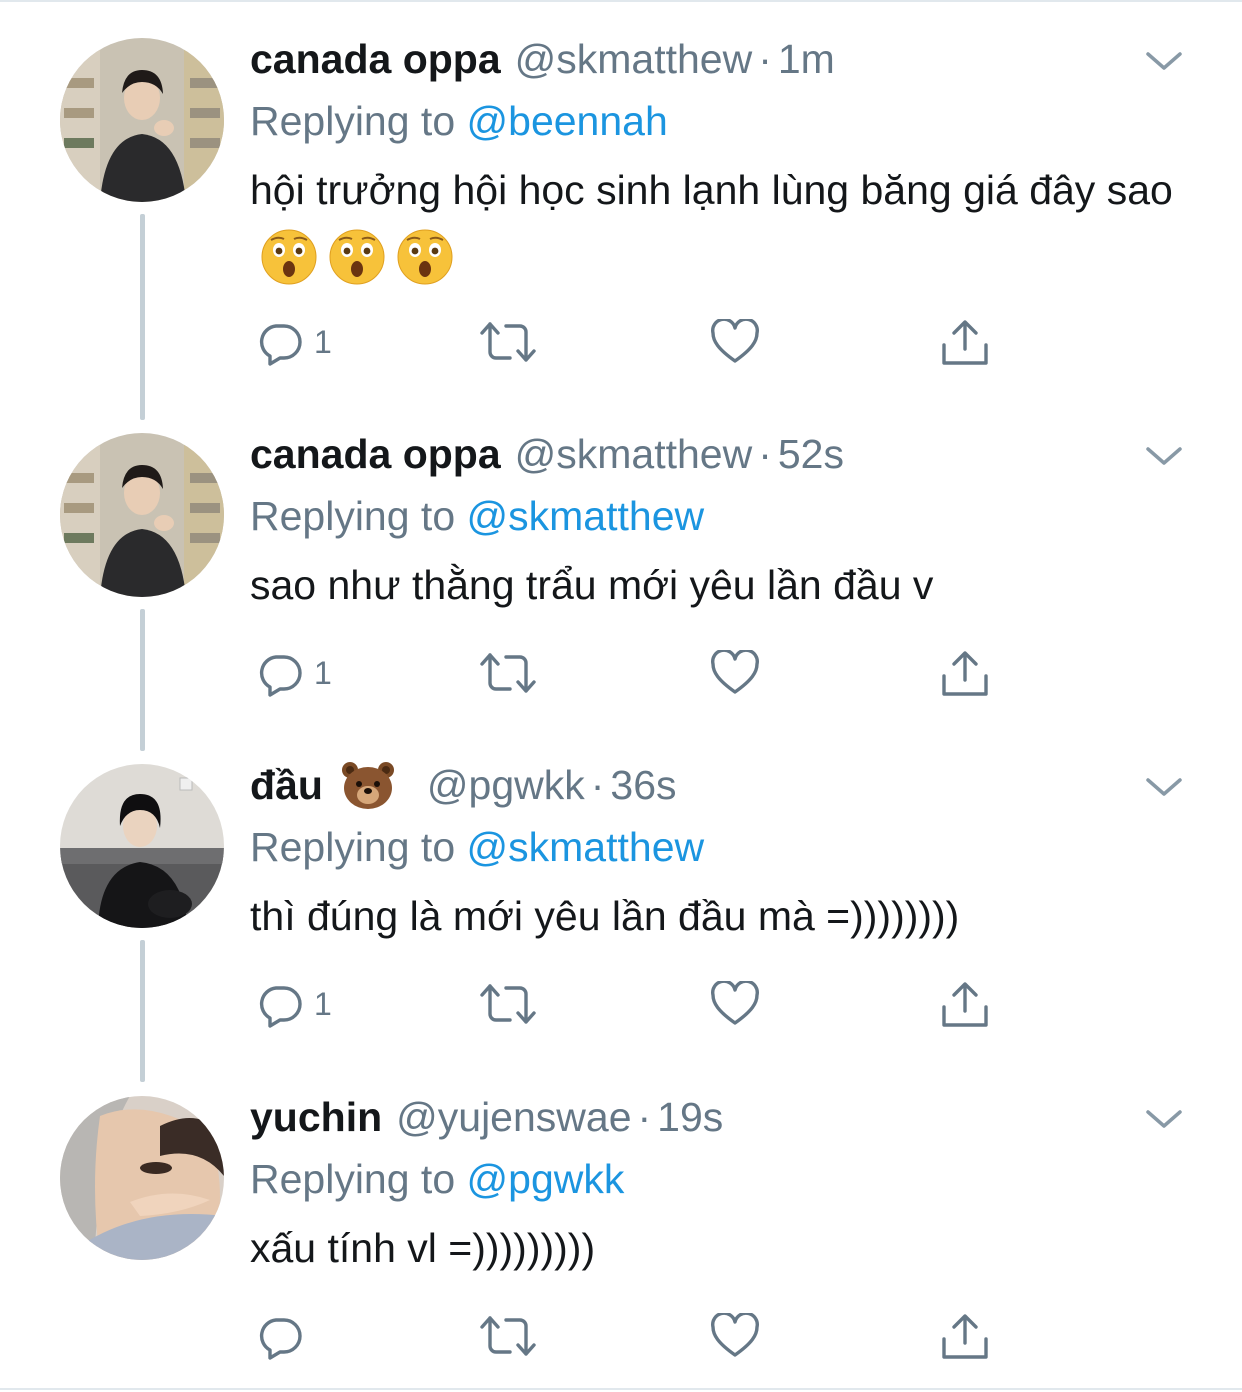 The width and height of the screenshot is (1242, 1392). What do you see at coordinates (546, 1179) in the screenshot?
I see `replying-to-link: @pgwkk` at bounding box center [546, 1179].